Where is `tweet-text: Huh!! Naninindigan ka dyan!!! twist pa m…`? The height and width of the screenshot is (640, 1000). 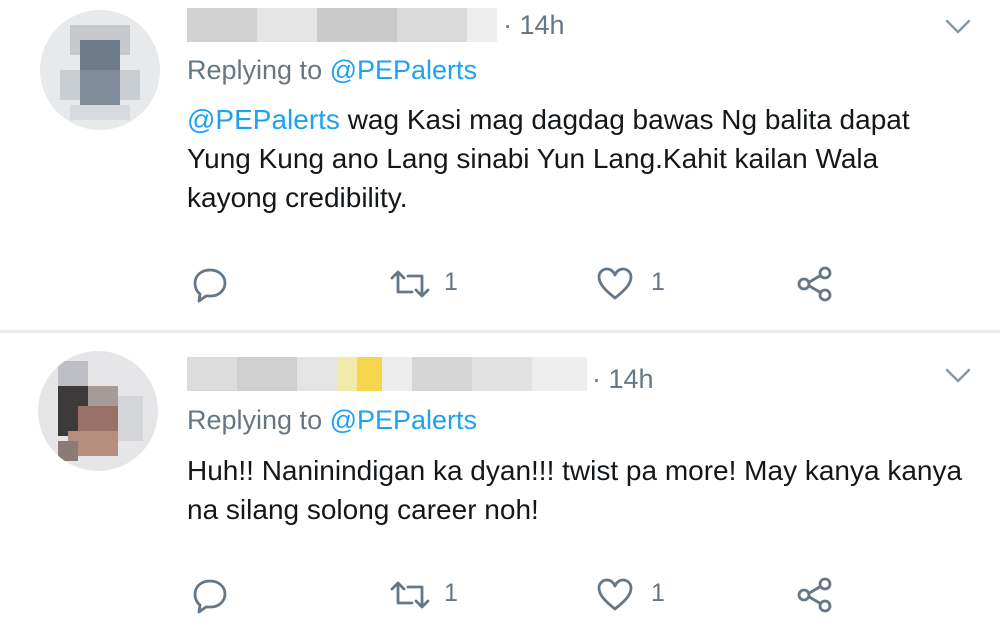
tweet-text: Huh!! Naninindigan ka dyan!!! twist pa m… is located at coordinates (577, 490).